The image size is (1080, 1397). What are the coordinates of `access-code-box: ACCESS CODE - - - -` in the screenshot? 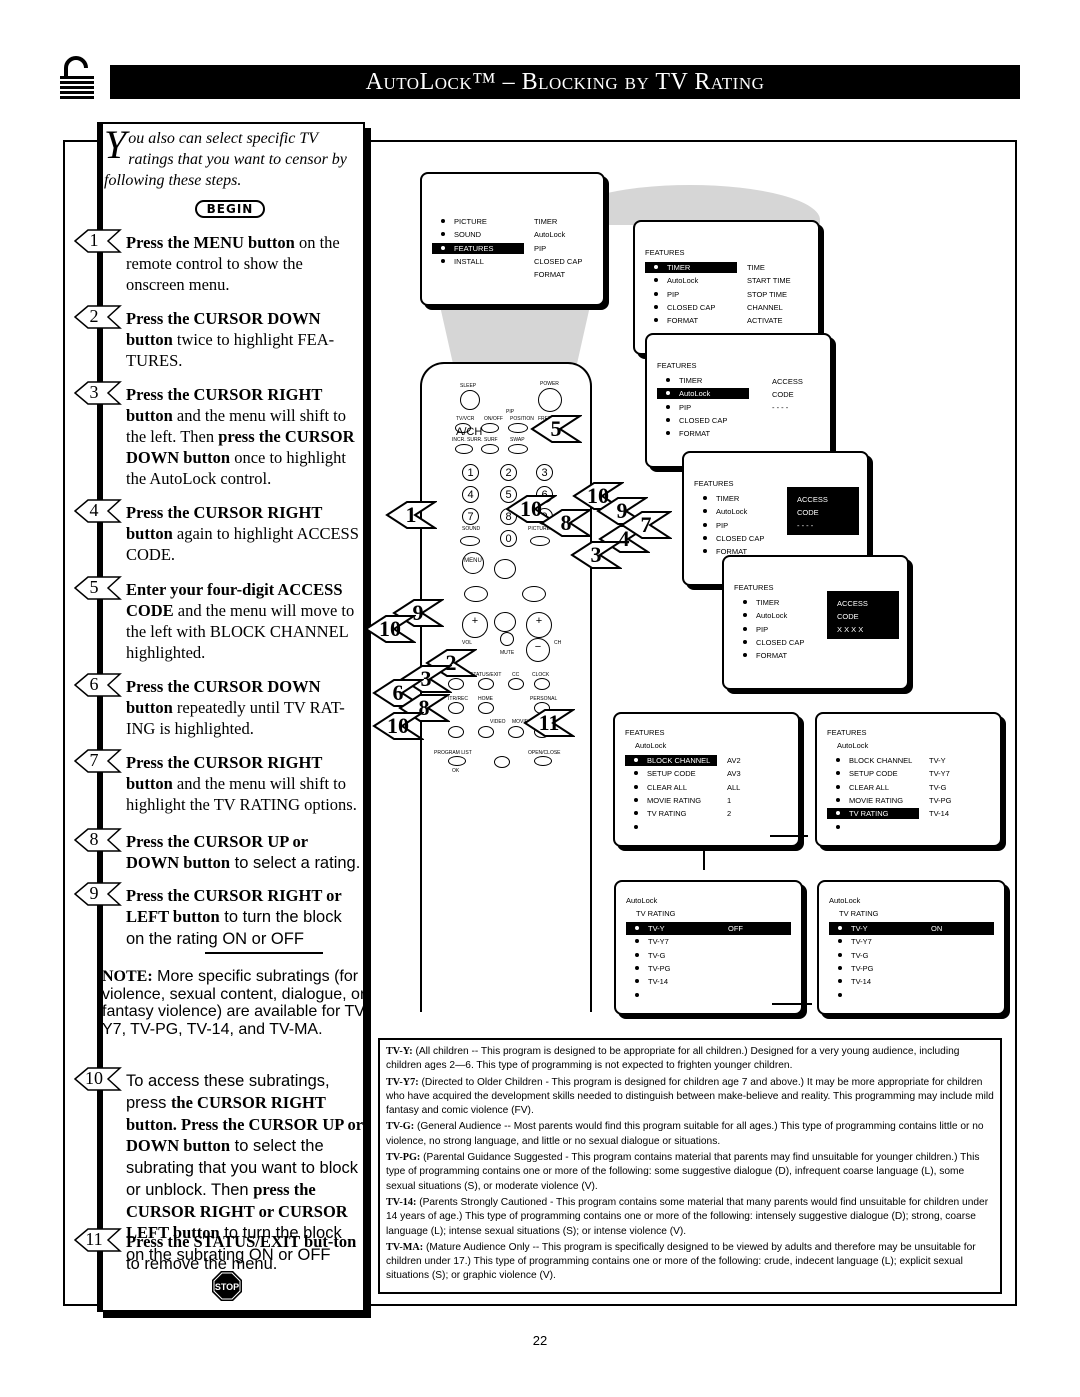 It's located at (823, 511).